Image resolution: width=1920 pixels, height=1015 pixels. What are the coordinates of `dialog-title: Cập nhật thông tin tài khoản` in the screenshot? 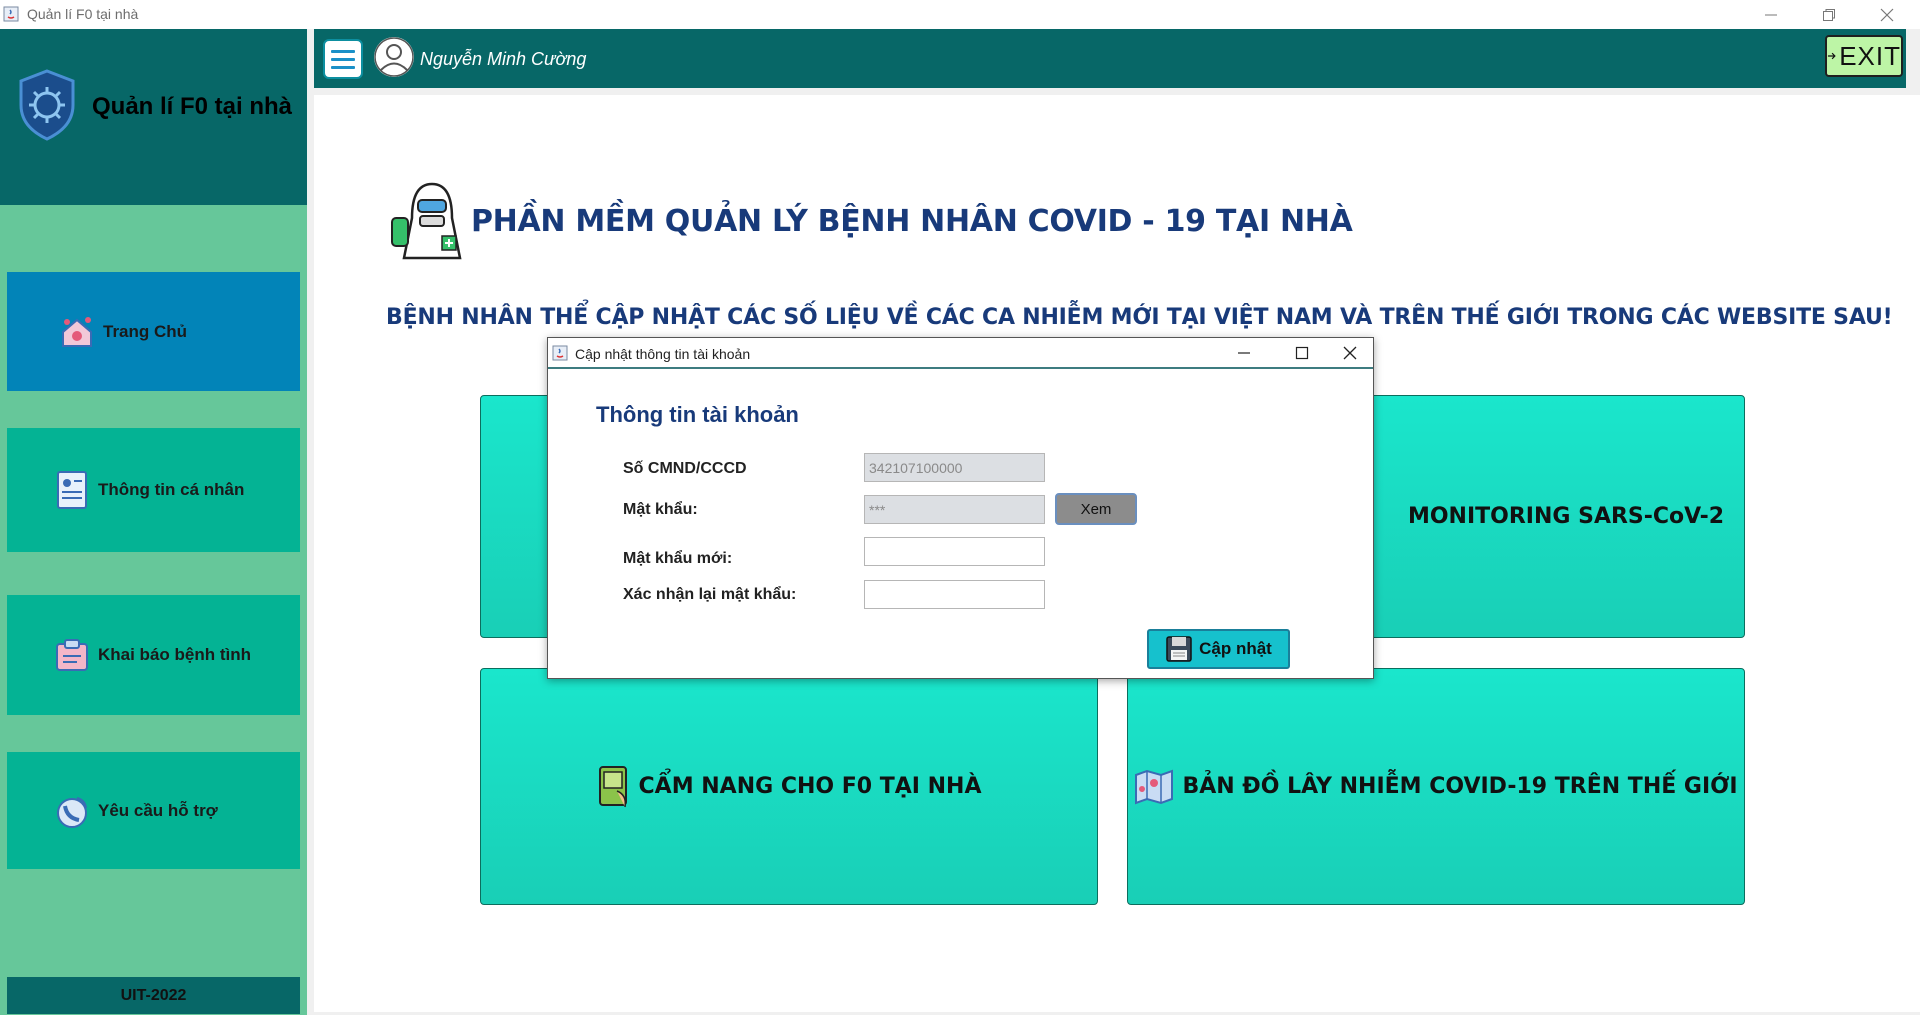 It's located at (663, 354).